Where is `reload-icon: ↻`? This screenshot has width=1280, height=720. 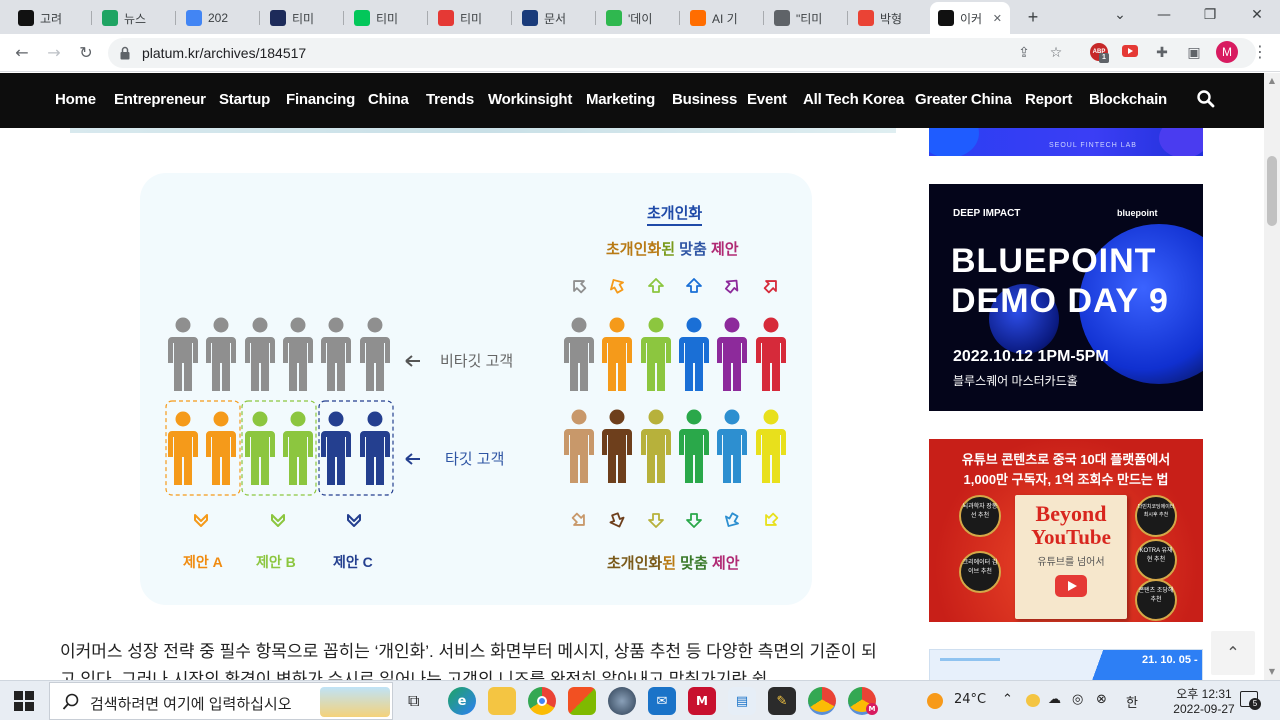 reload-icon: ↻ is located at coordinates (86, 53).